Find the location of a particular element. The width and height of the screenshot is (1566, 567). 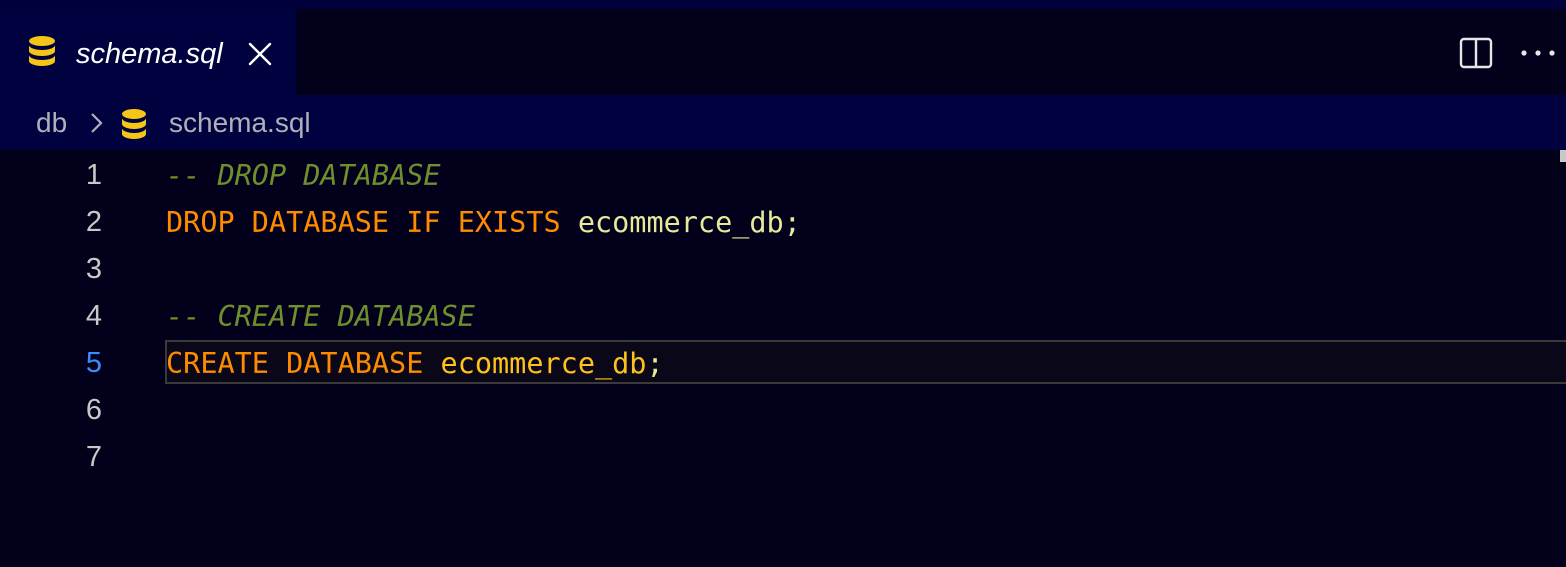

line-number: 7 is located at coordinates (93, 457).